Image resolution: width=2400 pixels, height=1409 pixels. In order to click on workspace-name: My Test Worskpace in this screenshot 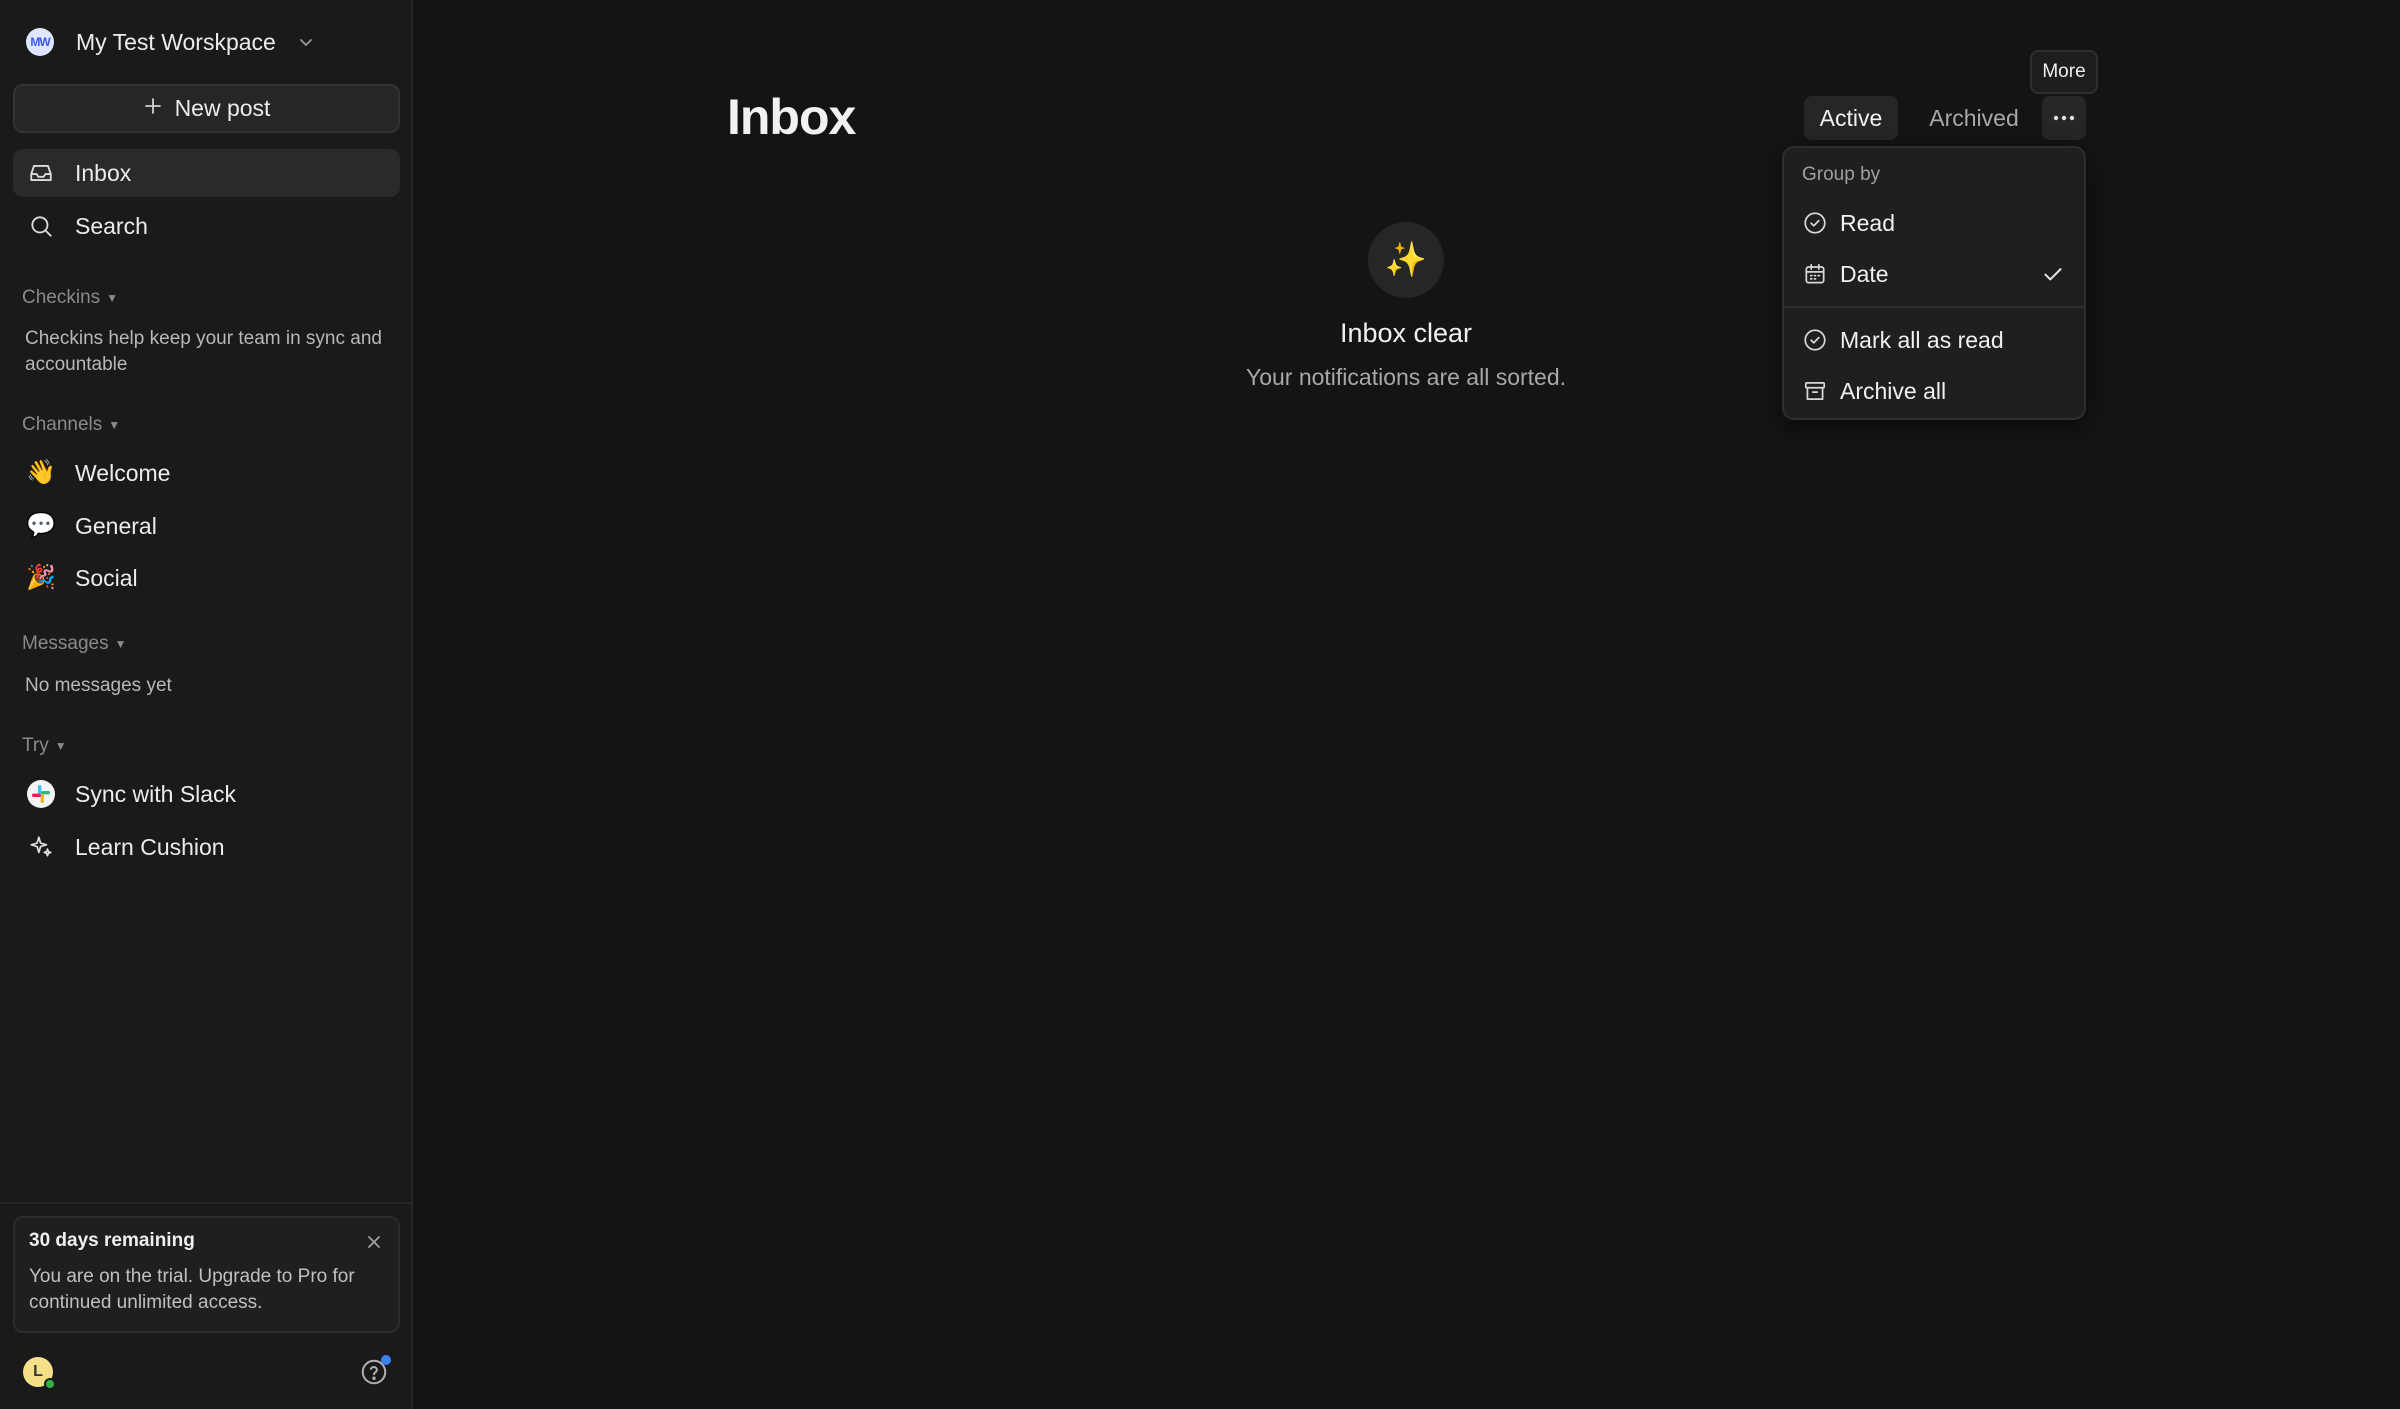, I will do `click(176, 41)`.